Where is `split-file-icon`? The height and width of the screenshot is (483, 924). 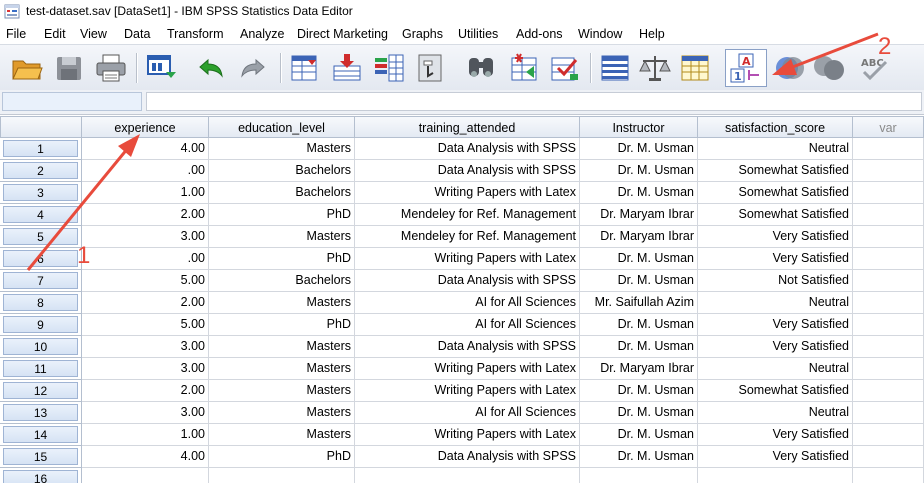
split-file-icon is located at coordinates (615, 68).